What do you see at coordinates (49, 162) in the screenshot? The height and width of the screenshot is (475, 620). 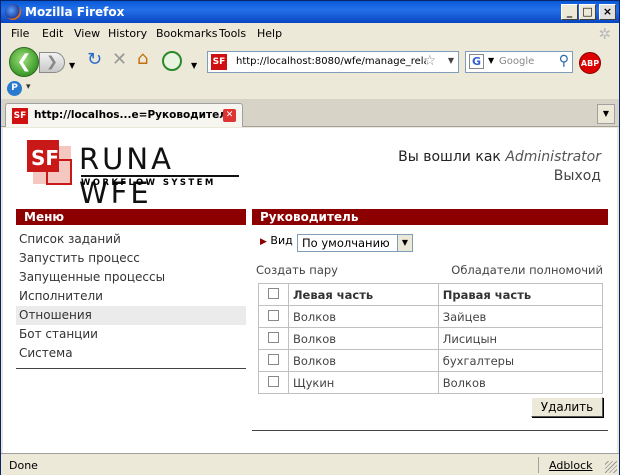 I see `sf-logo-icon: SF` at bounding box center [49, 162].